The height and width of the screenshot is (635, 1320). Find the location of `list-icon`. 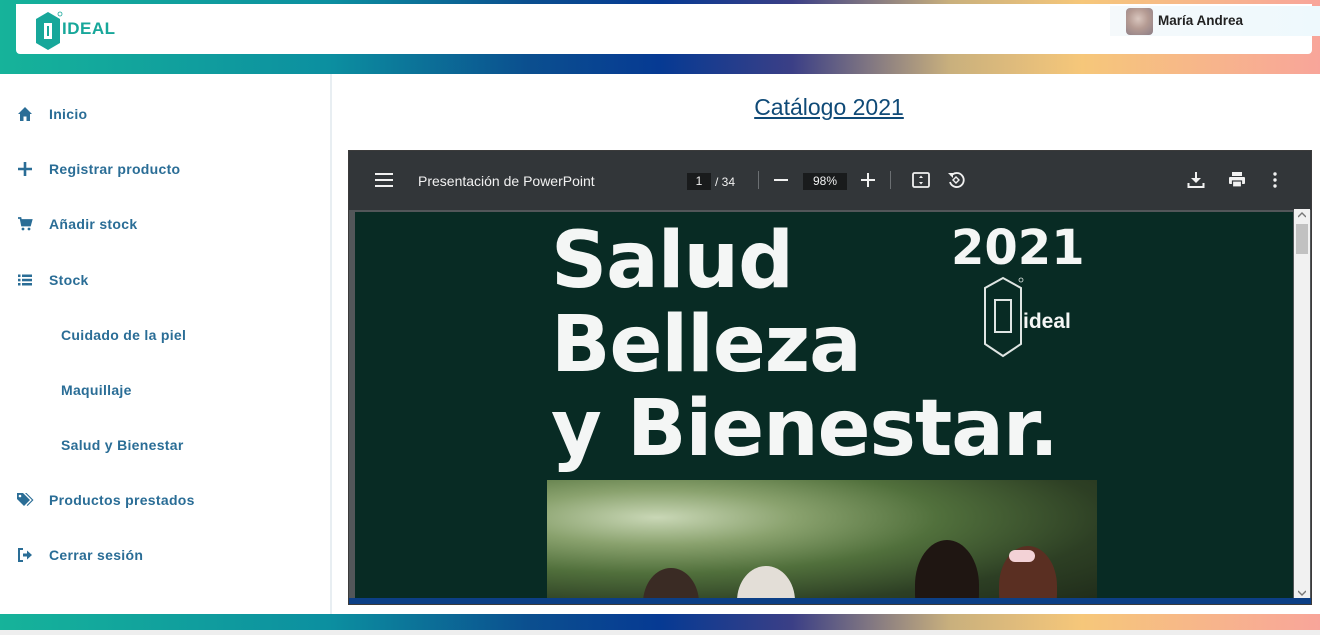

list-icon is located at coordinates (25, 280).